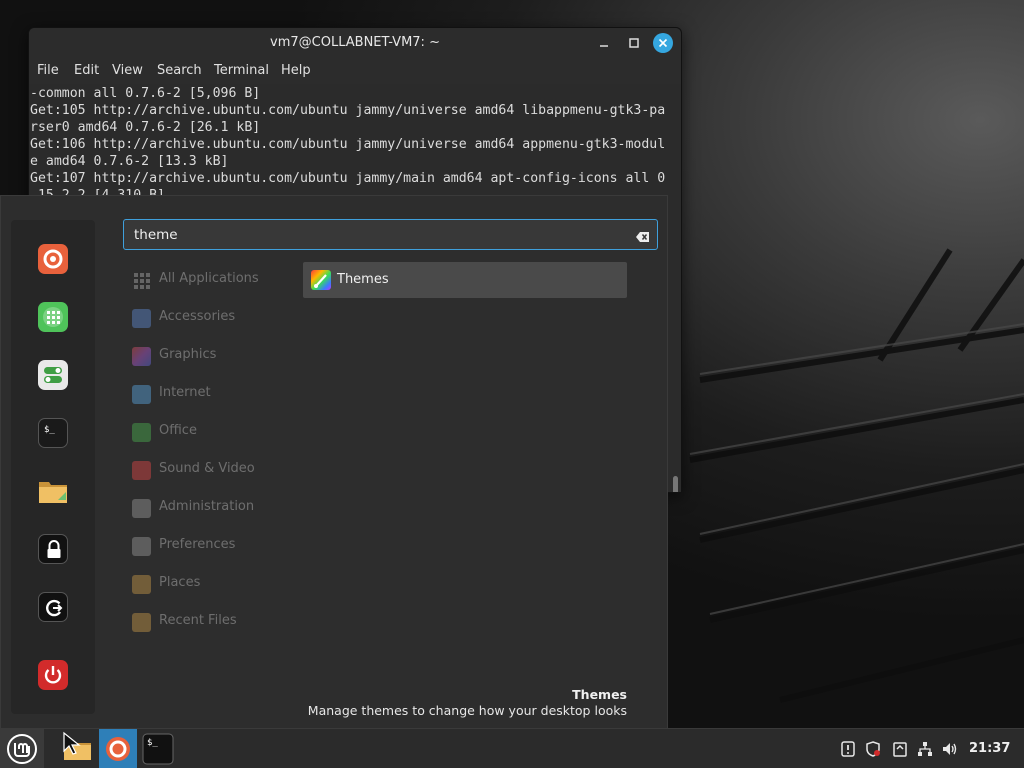  Describe the element at coordinates (363, 279) in the screenshot. I see `result-label: Themes` at that location.